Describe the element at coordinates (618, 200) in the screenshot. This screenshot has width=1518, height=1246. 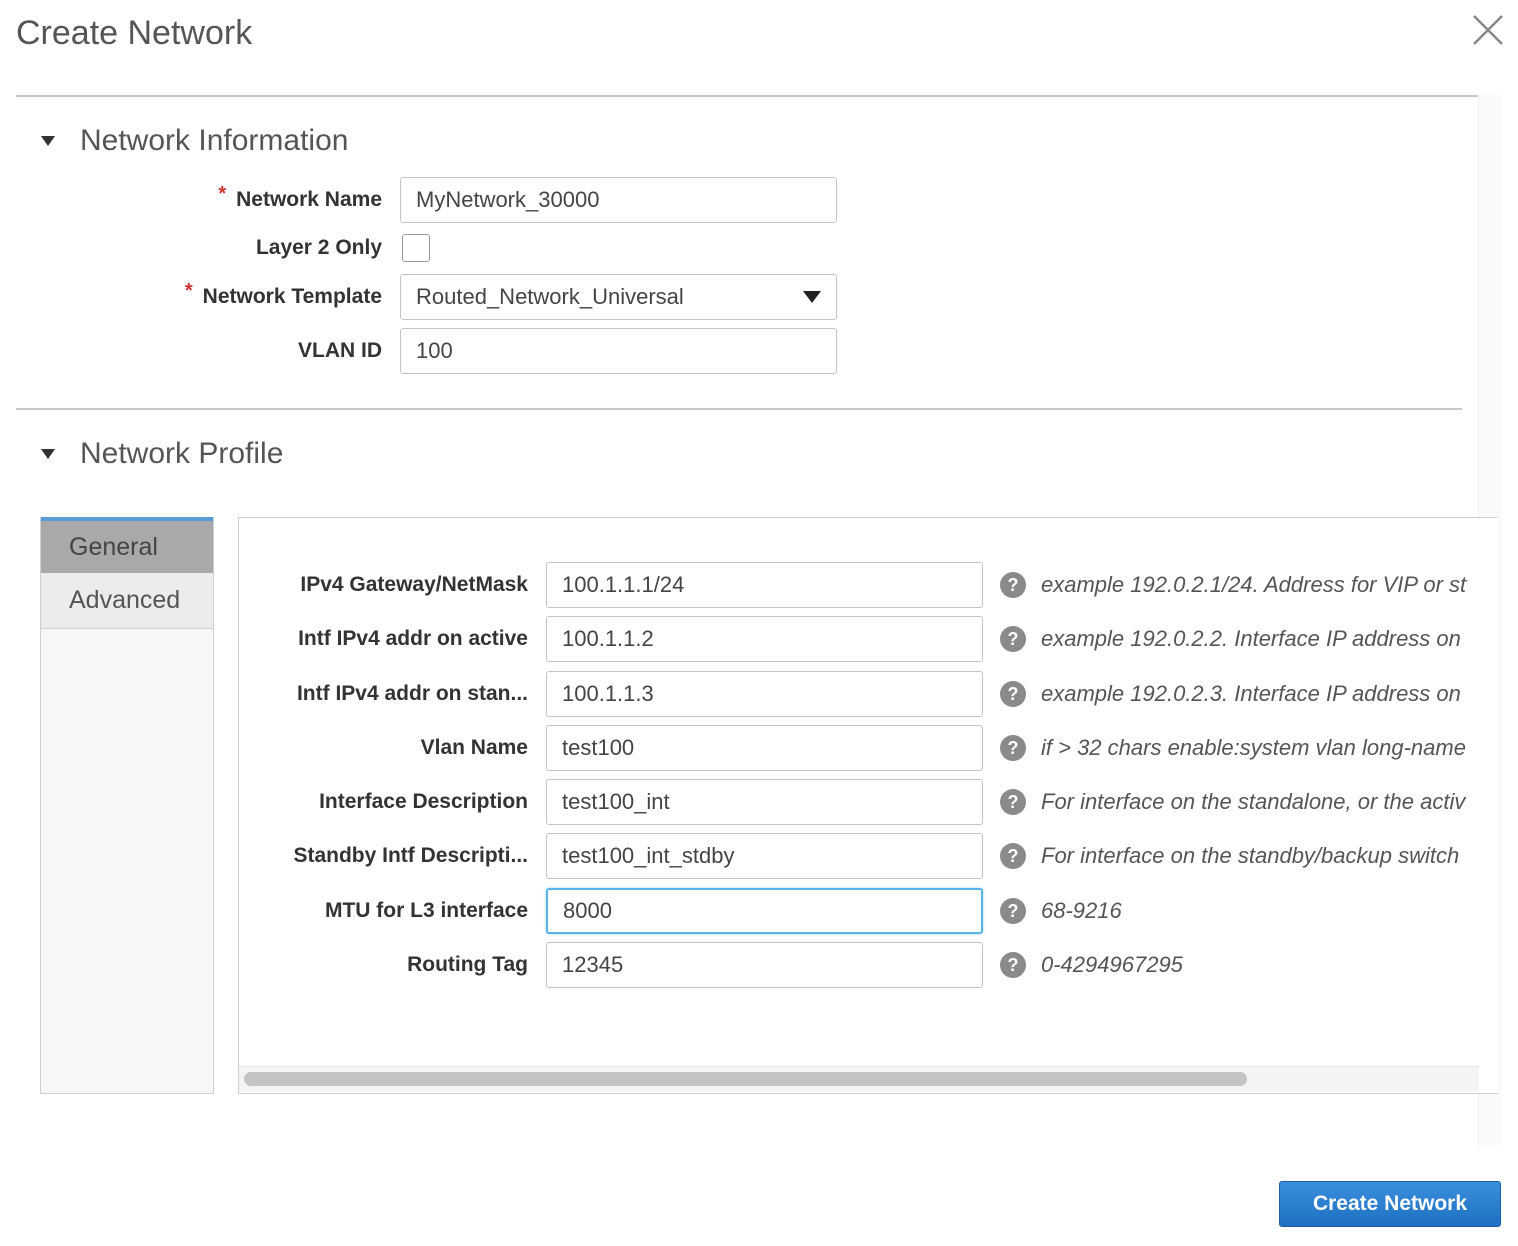
I see `network-name-input` at that location.